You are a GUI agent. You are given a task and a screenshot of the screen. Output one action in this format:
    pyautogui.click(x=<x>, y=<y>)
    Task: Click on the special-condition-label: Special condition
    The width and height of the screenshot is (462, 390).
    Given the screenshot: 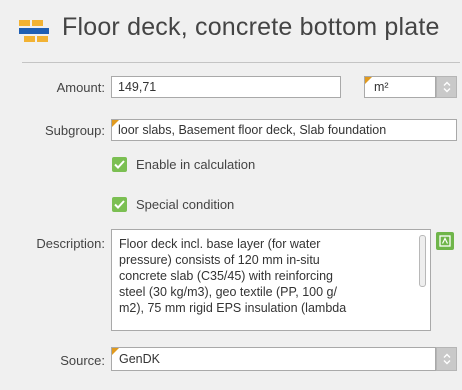 What is the action you would take?
    pyautogui.click(x=185, y=204)
    